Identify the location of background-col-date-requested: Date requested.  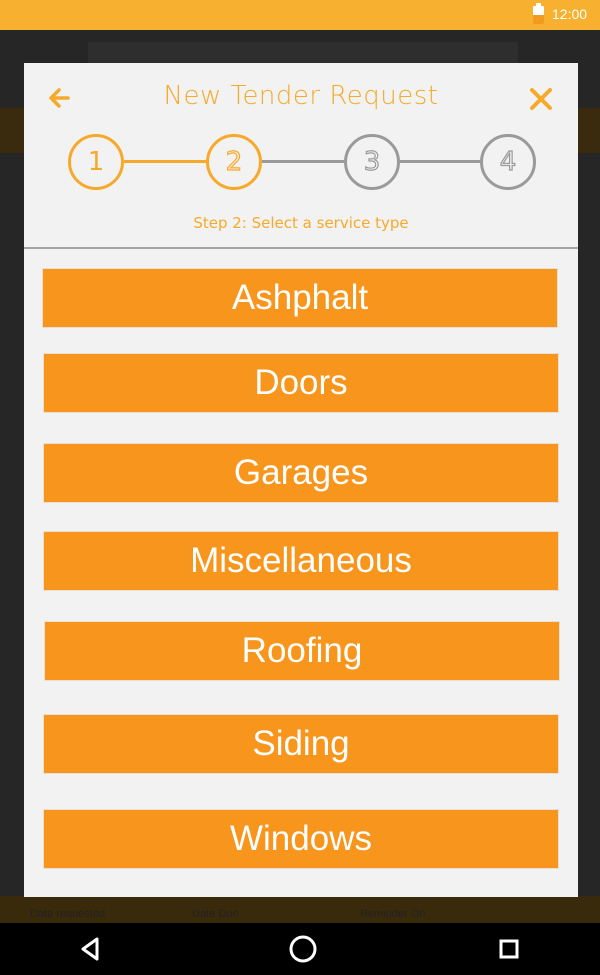
(68, 914).